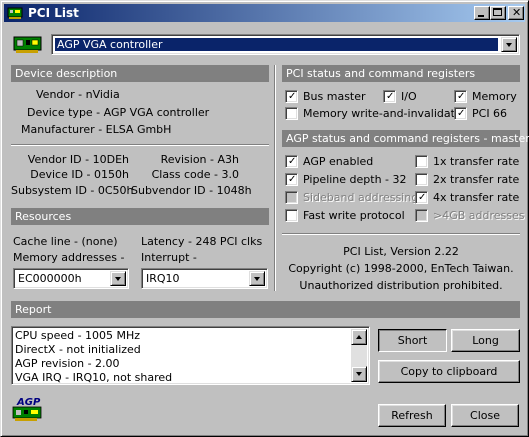 The width and height of the screenshot is (529, 437). I want to click on close-label: Close, so click(485, 415).